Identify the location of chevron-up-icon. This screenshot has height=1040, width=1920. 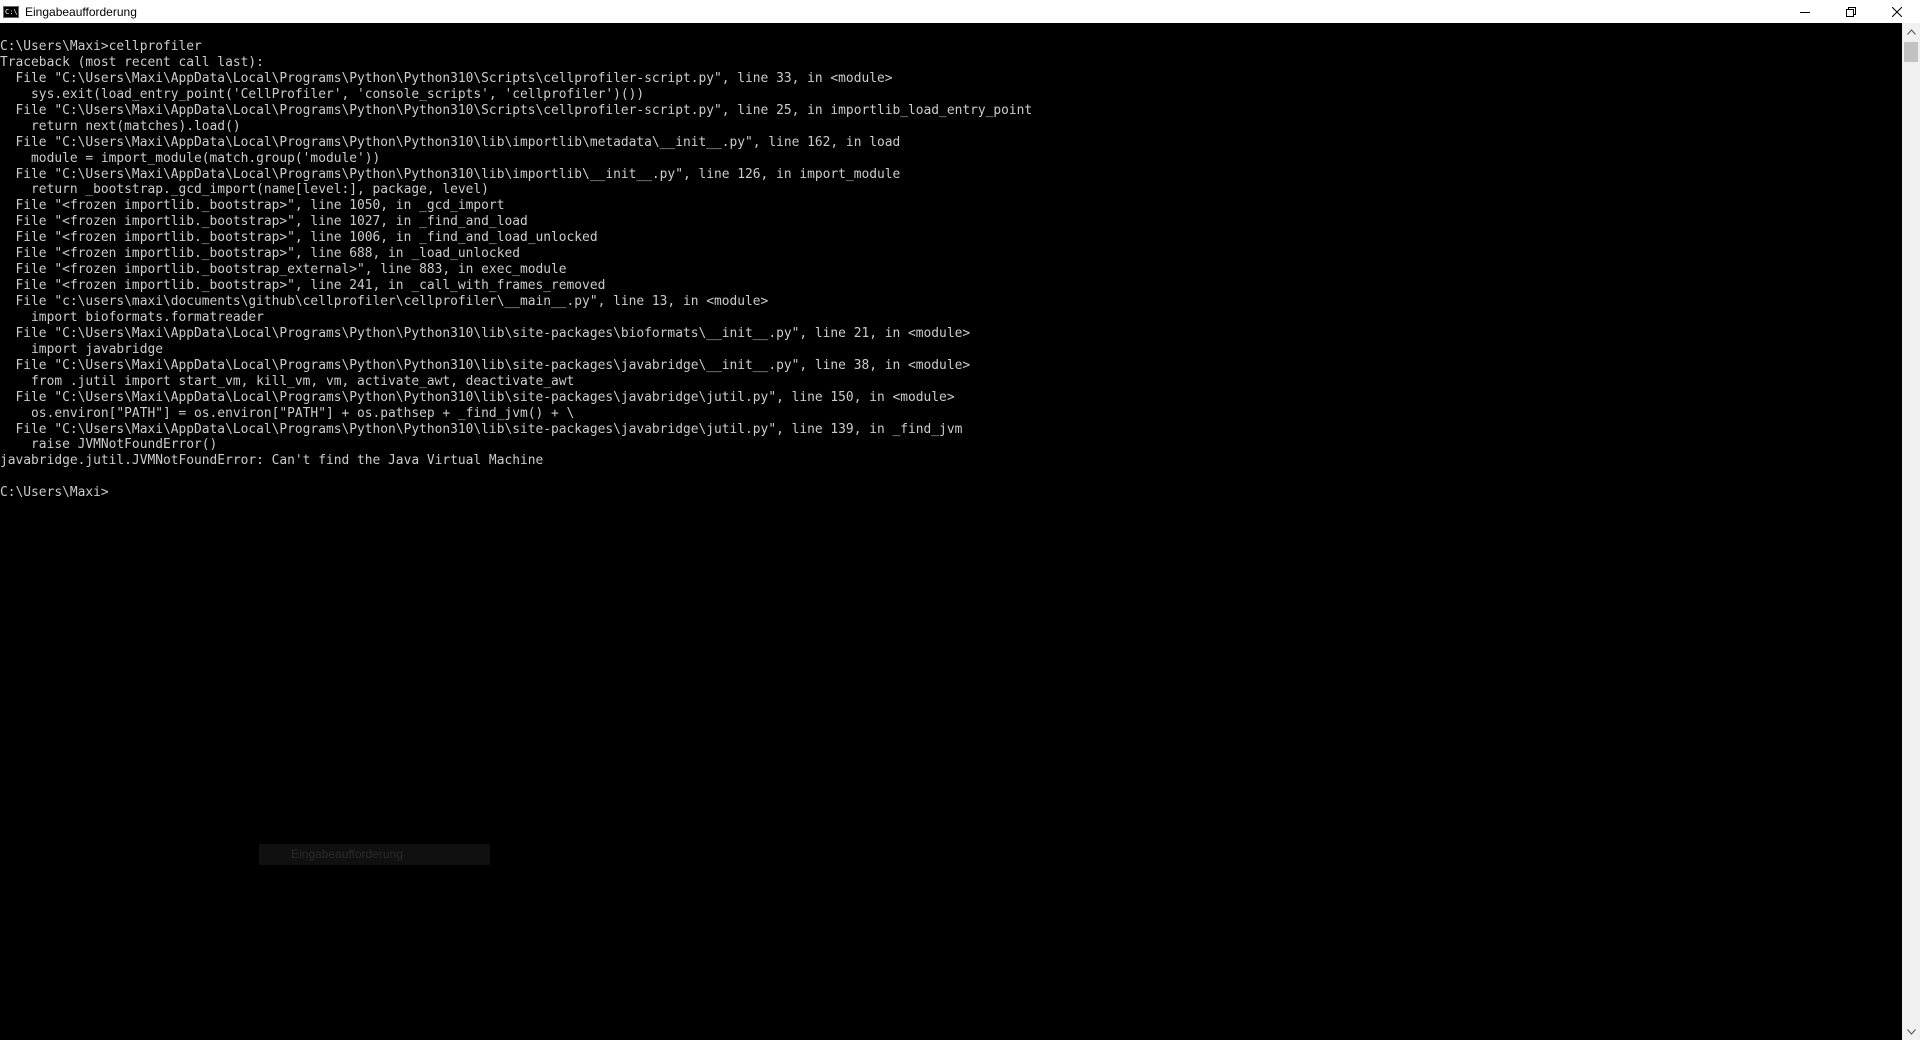
(1911, 31).